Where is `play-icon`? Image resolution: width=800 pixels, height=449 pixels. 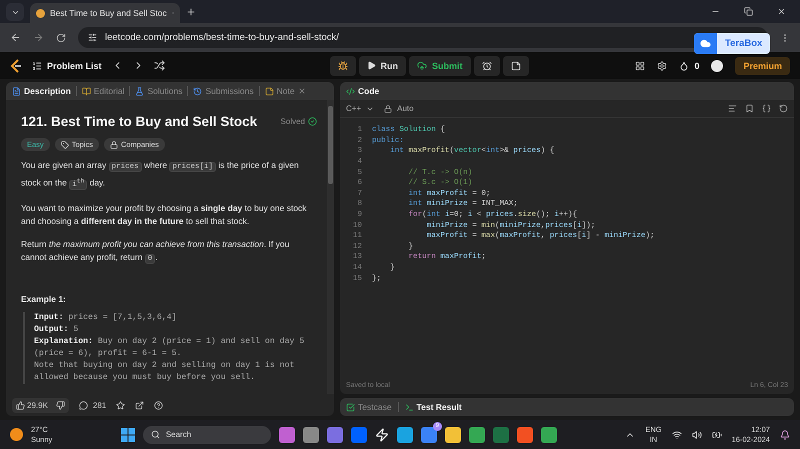 play-icon is located at coordinates (371, 65).